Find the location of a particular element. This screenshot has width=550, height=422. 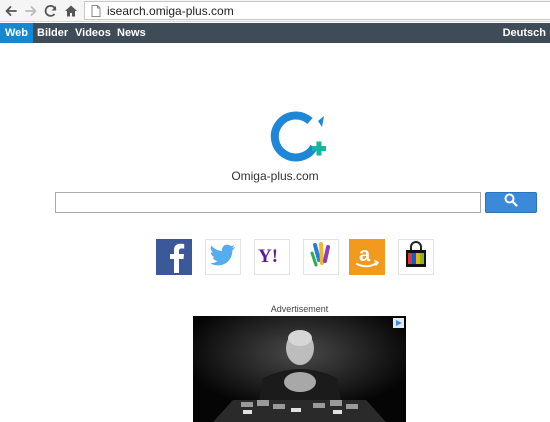

url-text: isearch.omiga-plus.com is located at coordinates (170, 10).